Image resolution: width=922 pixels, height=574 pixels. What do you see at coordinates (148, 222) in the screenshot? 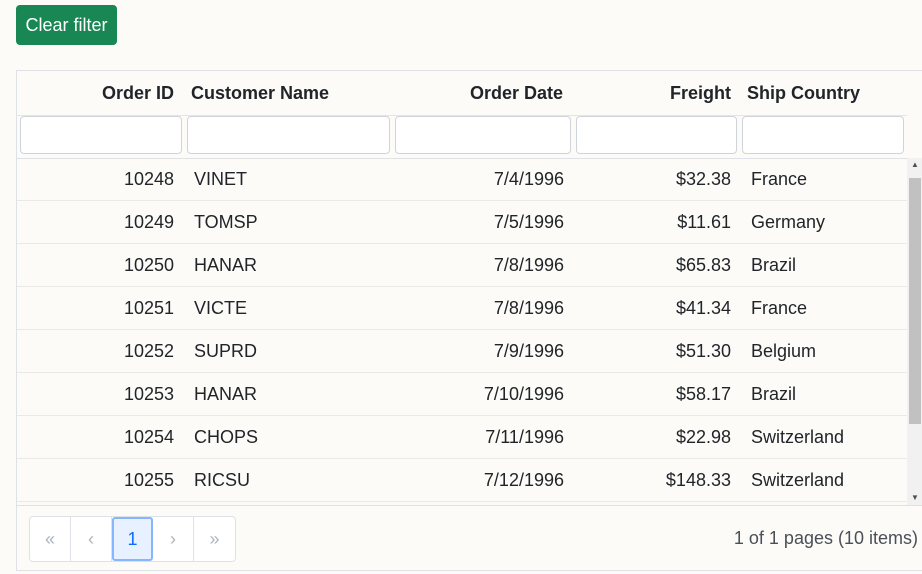
I see `order-id-cell: 10249` at bounding box center [148, 222].